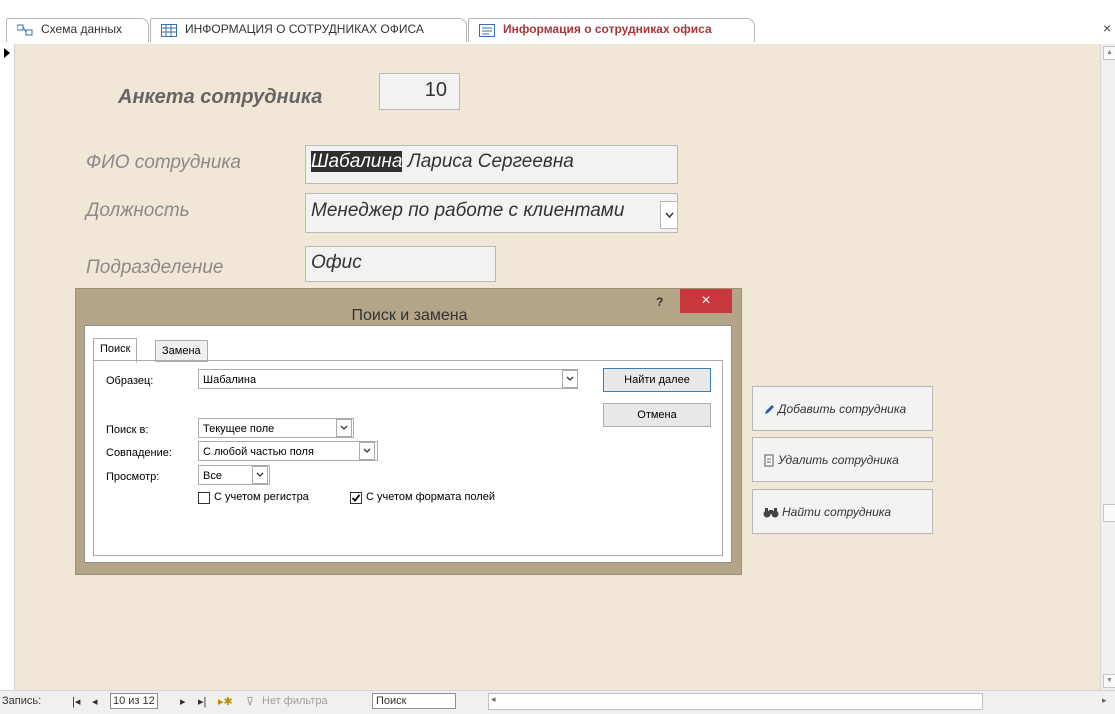 The image size is (1115, 714). Describe the element at coordinates (388, 379) in the screenshot. I see `pattern-input: Шабалина` at that location.